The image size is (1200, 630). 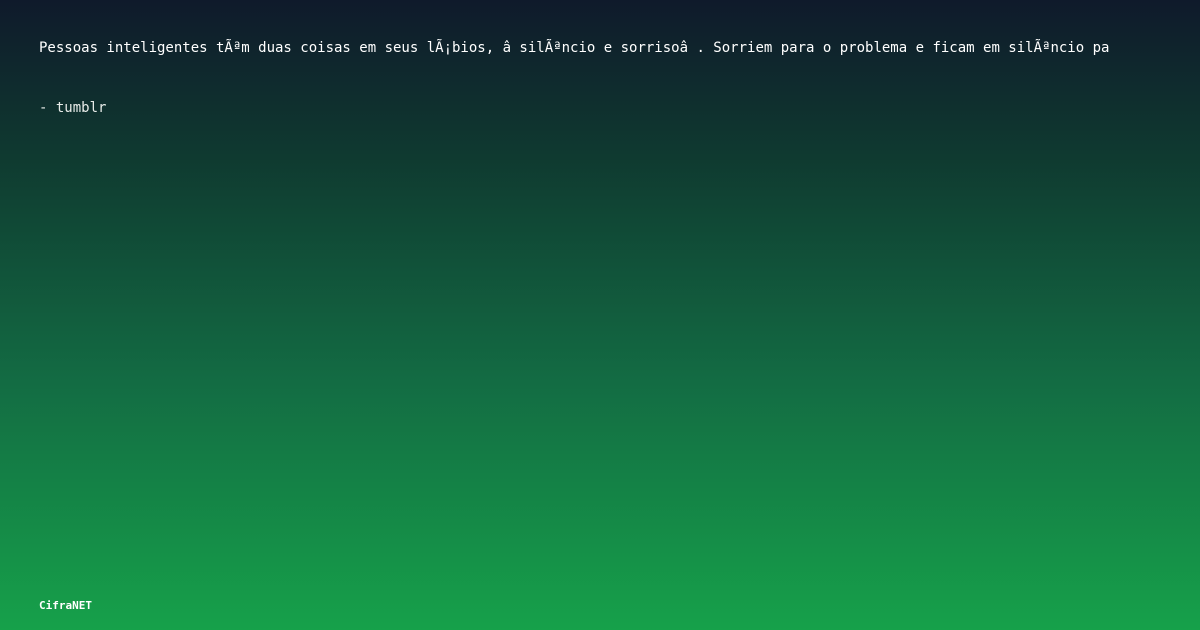 What do you see at coordinates (65, 605) in the screenshot?
I see `brand-logo-text: CifraNET` at bounding box center [65, 605].